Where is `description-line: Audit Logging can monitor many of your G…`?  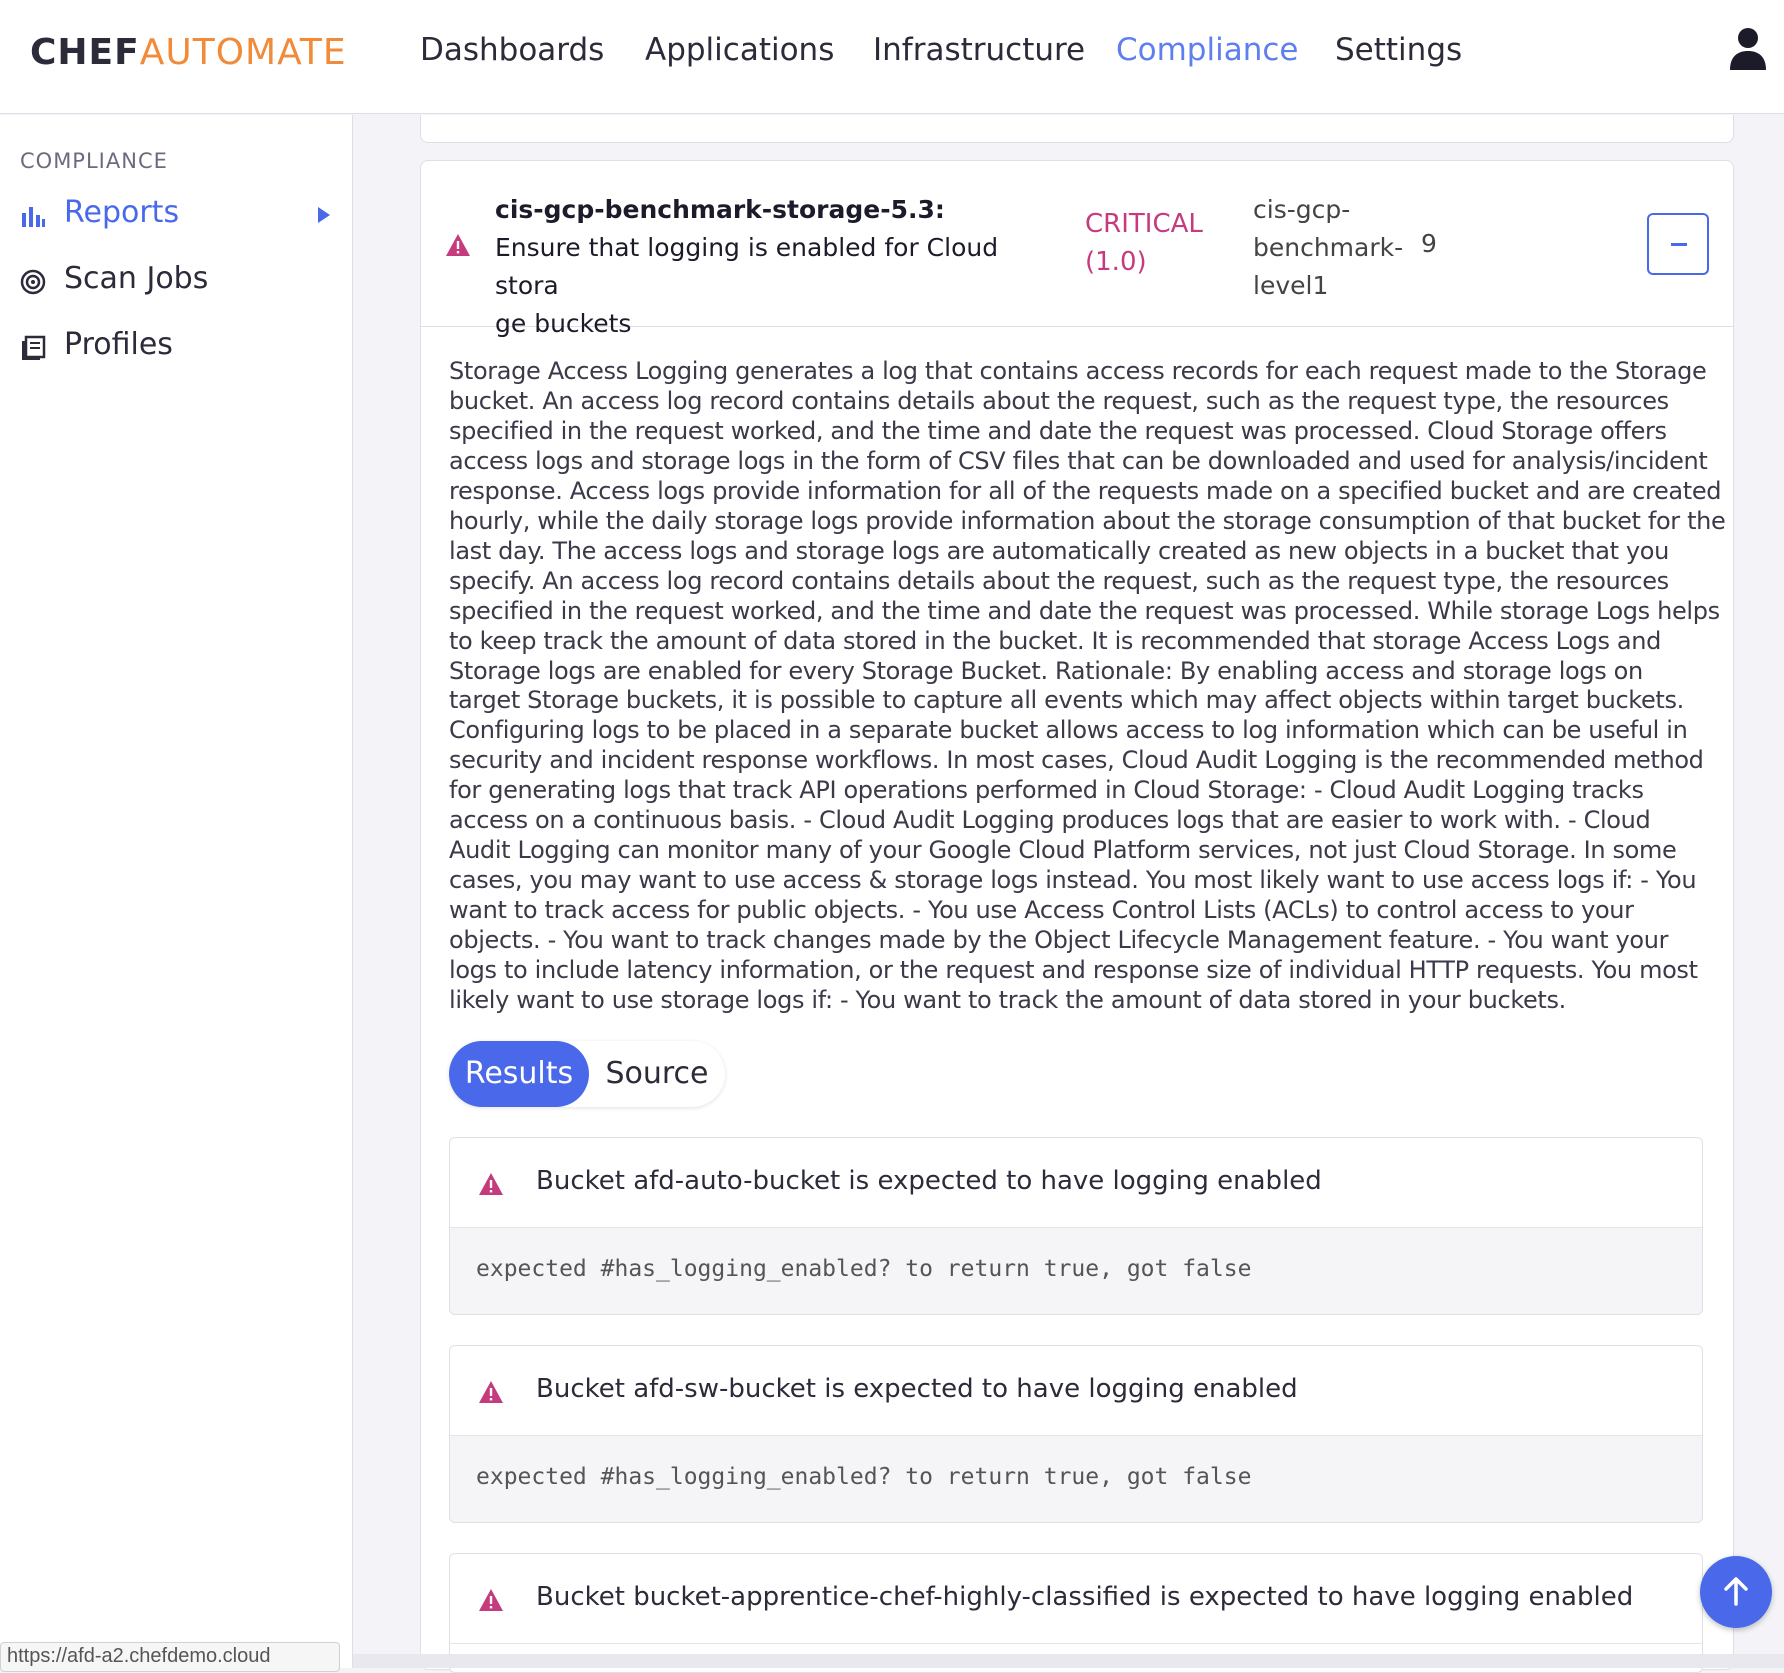
description-line: Audit Logging can monitor many of your G… is located at coordinates (1063, 850).